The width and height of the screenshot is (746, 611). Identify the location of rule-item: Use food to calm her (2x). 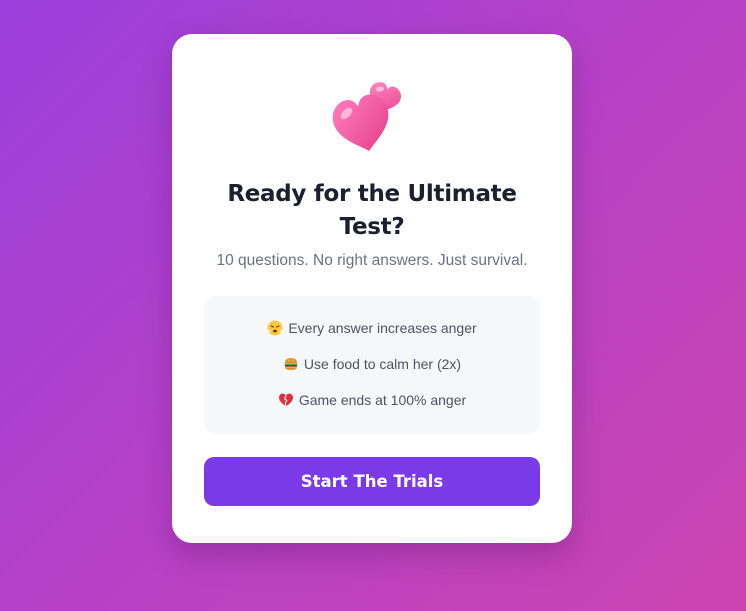
(372, 364).